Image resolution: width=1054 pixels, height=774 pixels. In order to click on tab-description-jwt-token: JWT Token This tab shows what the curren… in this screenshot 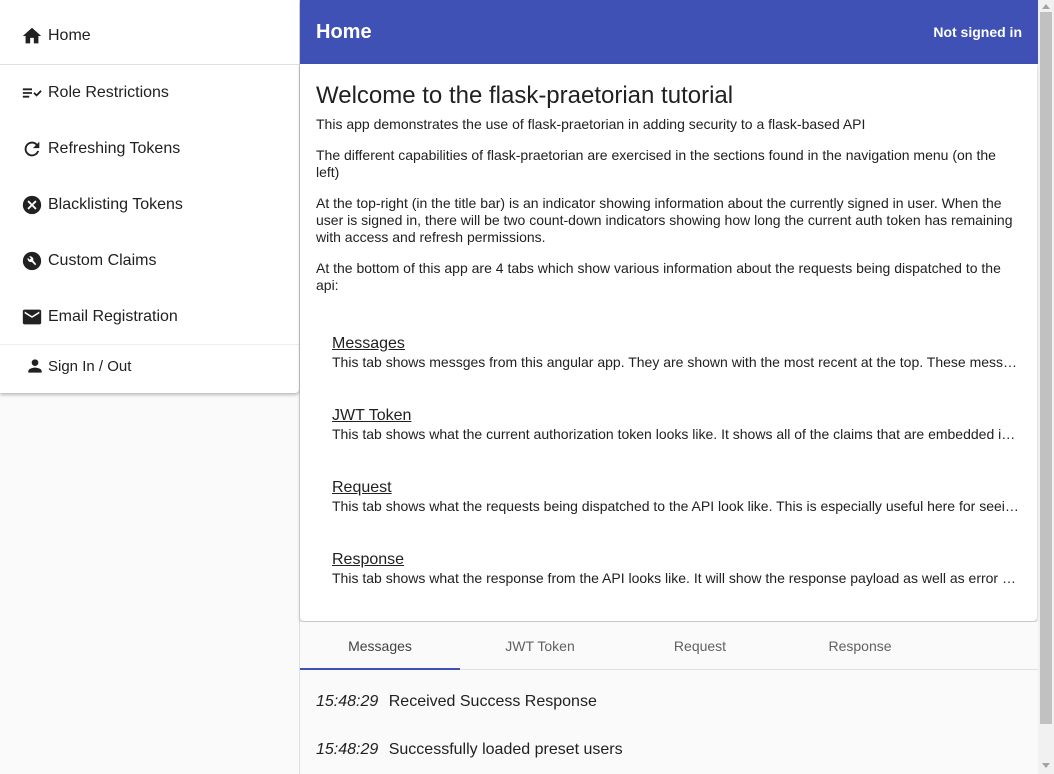, I will do `click(677, 424)`.